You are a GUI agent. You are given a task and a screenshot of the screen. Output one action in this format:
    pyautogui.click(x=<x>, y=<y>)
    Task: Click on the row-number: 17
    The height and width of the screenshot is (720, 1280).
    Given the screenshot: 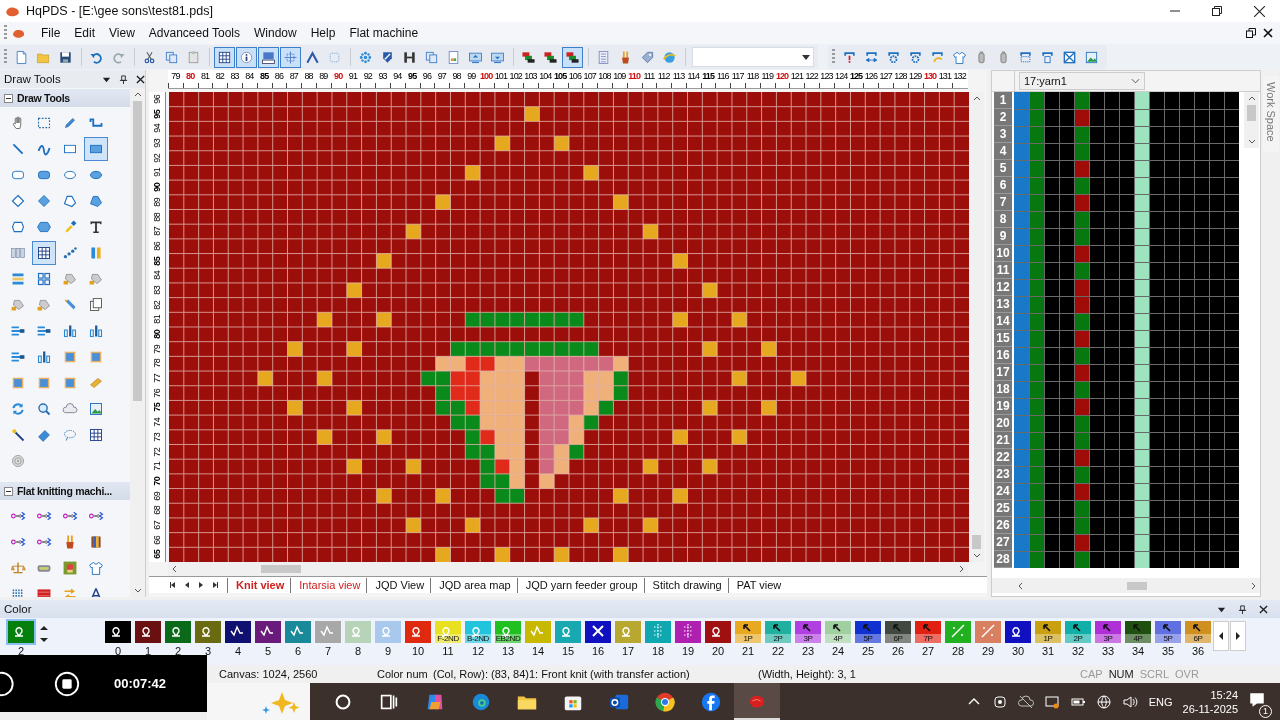 What is the action you would take?
    pyautogui.click(x=1003, y=372)
    